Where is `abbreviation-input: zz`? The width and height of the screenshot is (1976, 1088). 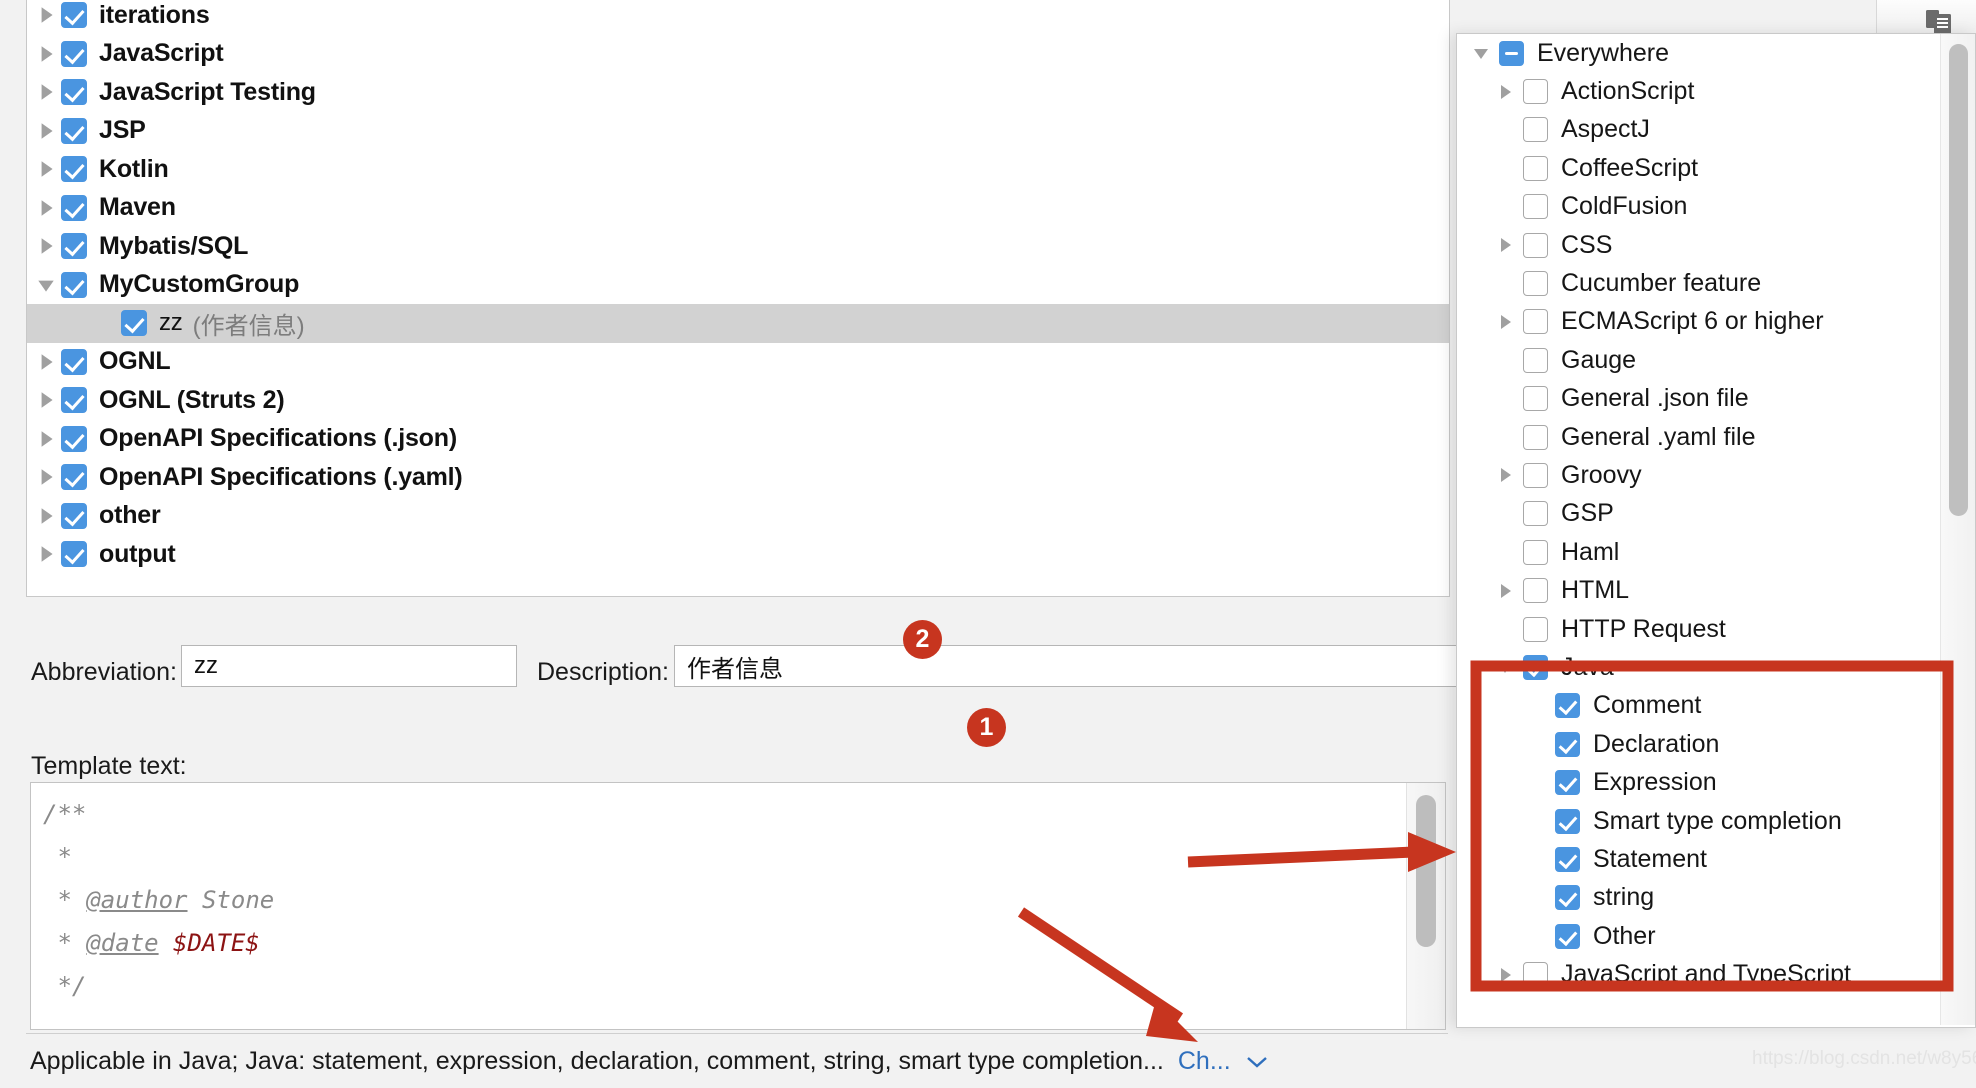 abbreviation-input: zz is located at coordinates (349, 666).